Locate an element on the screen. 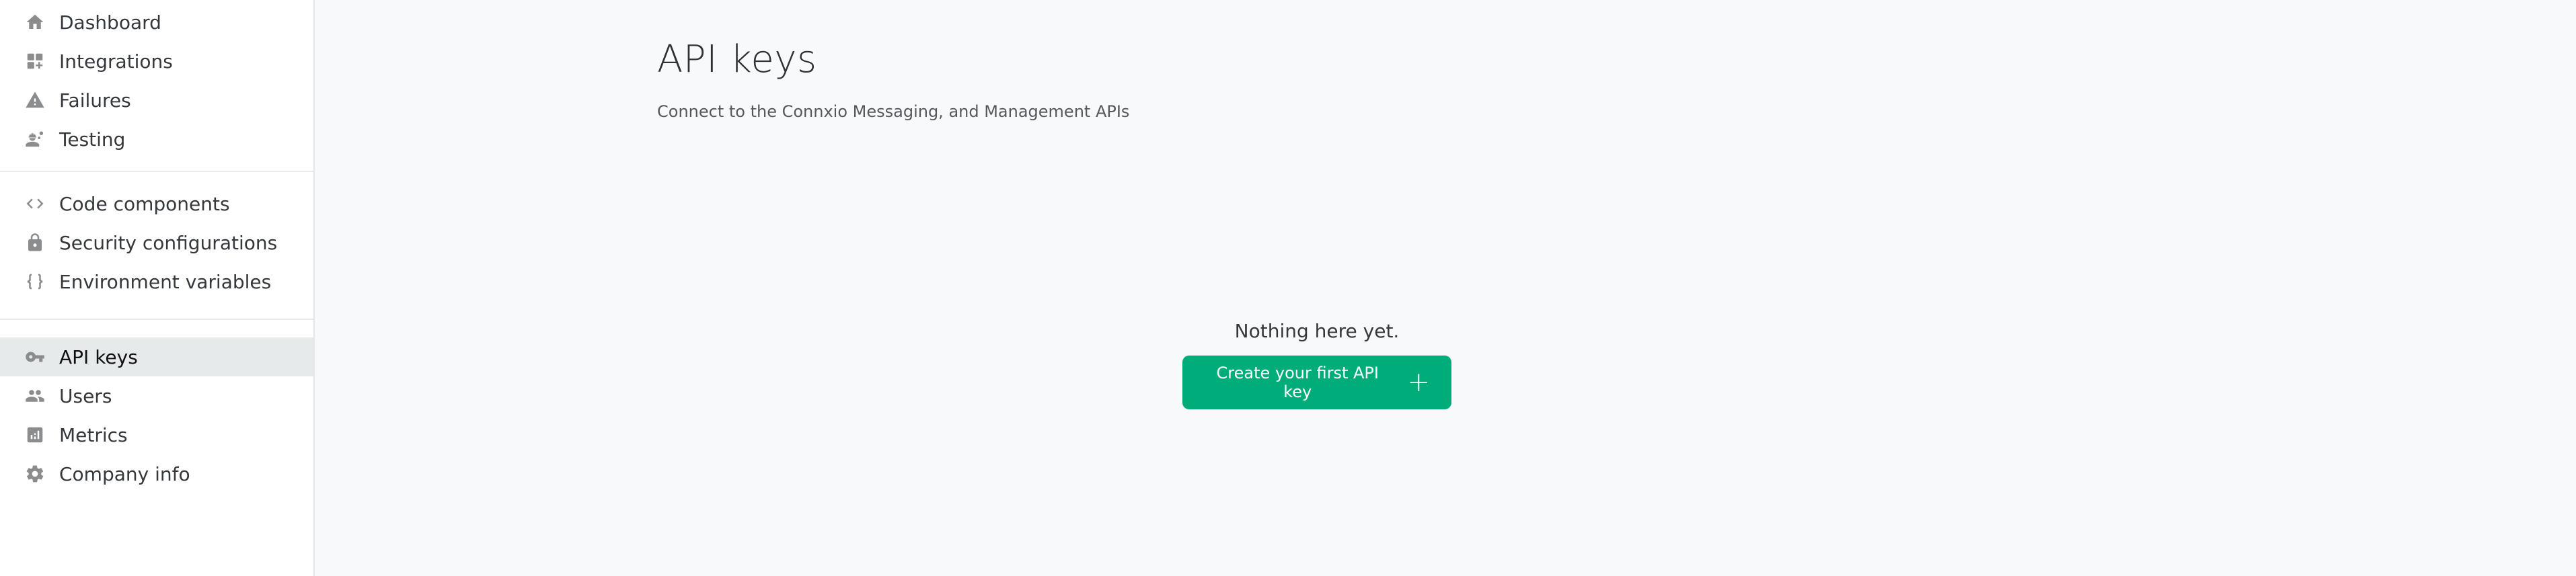  sidebar-item-code-components: Code components is located at coordinates (156, 203).